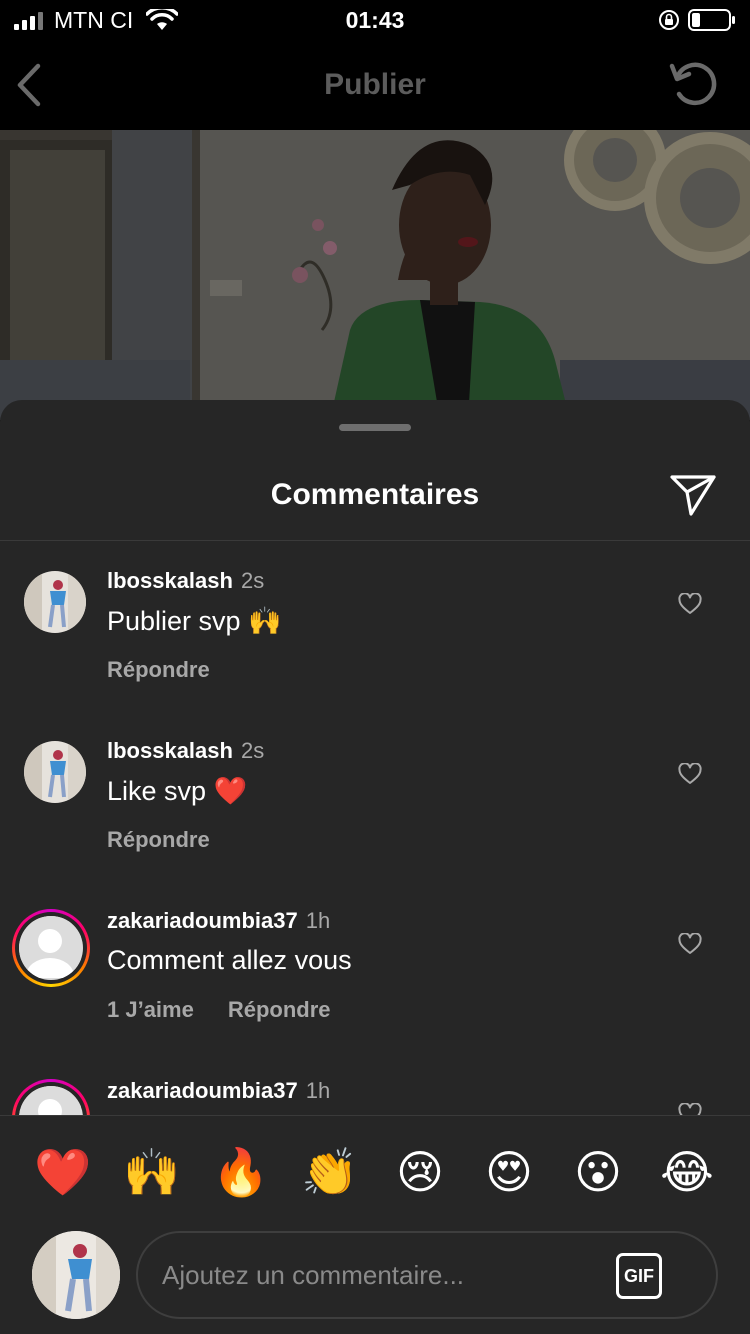 The width and height of the screenshot is (750, 1334). Describe the element at coordinates (687, 1172) in the screenshot. I see `reaction-laughing-emoji: 😂` at that location.